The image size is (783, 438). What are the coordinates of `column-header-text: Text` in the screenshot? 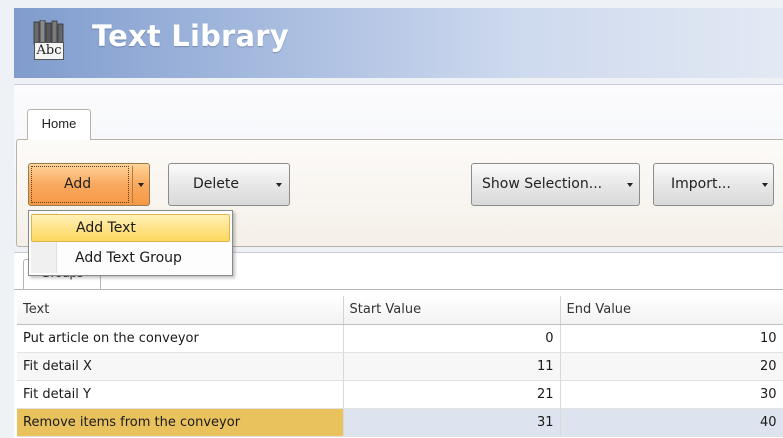 It's located at (180, 310).